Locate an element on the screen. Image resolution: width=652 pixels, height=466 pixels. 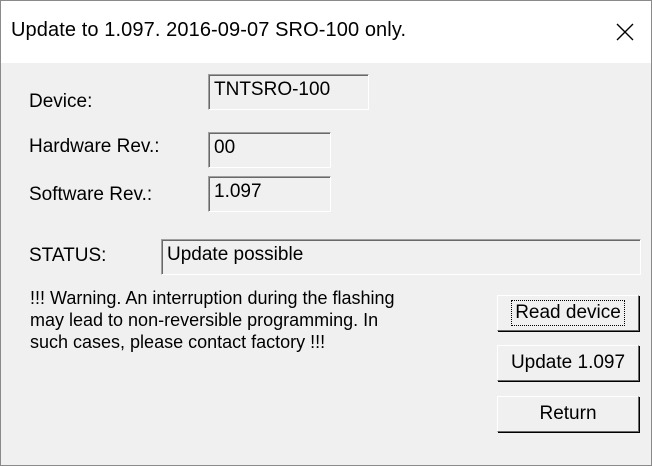
read-device-button-label: Read device is located at coordinates (568, 313).